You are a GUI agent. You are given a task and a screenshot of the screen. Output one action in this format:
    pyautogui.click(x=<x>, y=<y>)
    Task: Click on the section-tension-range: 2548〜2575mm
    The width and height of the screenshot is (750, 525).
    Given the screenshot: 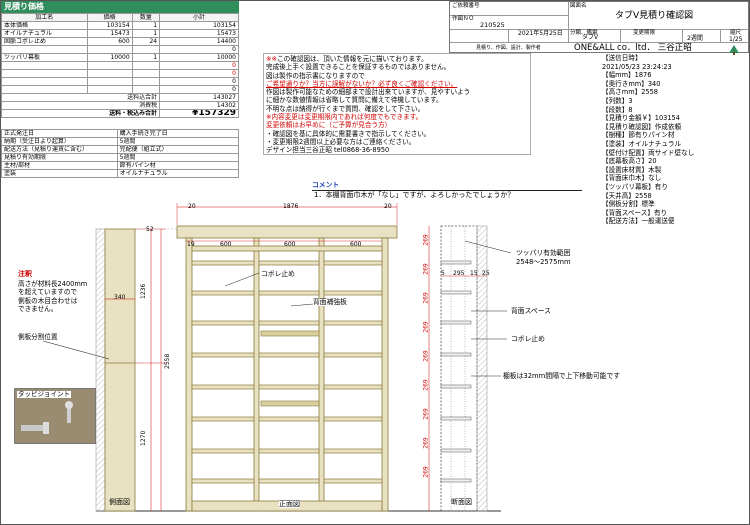 What is the action you would take?
    pyautogui.click(x=543, y=262)
    